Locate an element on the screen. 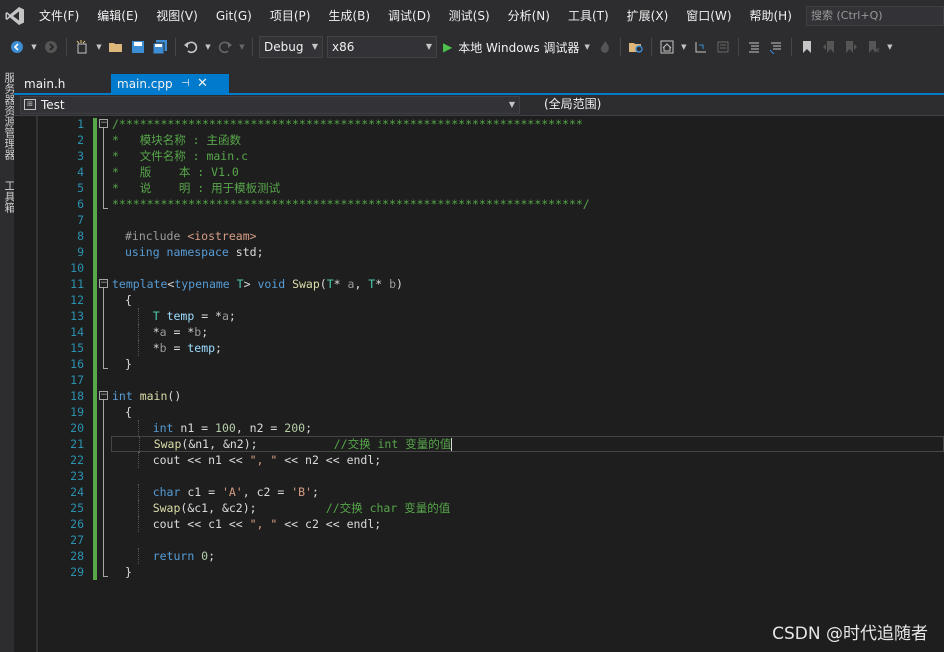 The image size is (944, 652). navigate-back-icon is located at coordinates (17, 47).